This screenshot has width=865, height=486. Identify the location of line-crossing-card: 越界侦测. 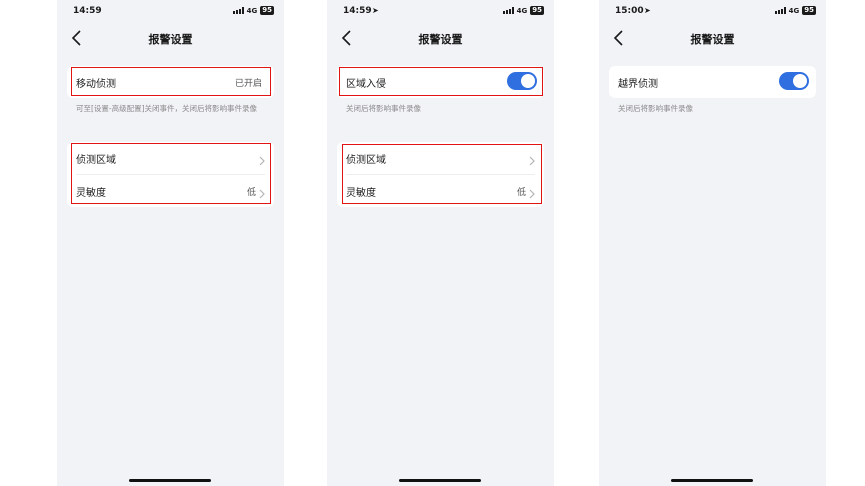
(712, 82).